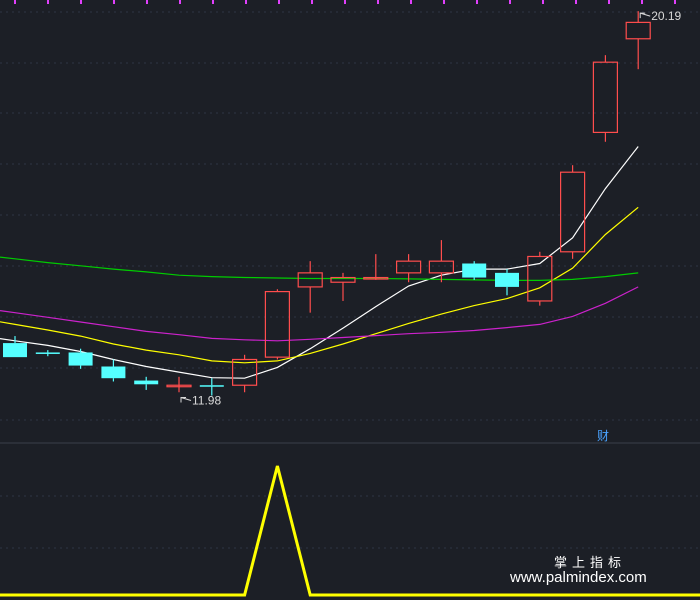 This screenshot has height=600, width=700. I want to click on annotation-label: 20.19, so click(666, 16).